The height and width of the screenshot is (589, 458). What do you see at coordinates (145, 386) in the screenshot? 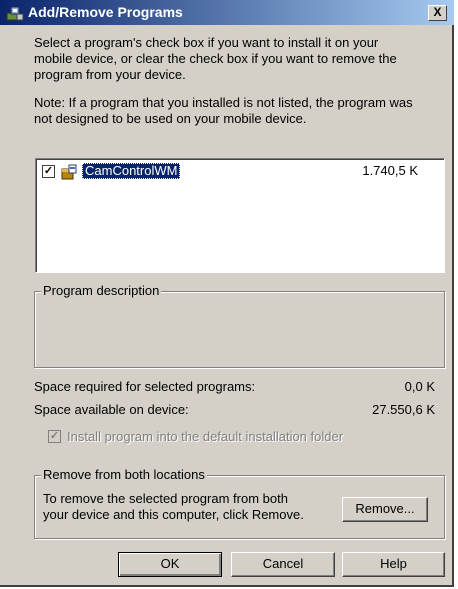
I see `space-required-label: Space required for selected programs:` at bounding box center [145, 386].